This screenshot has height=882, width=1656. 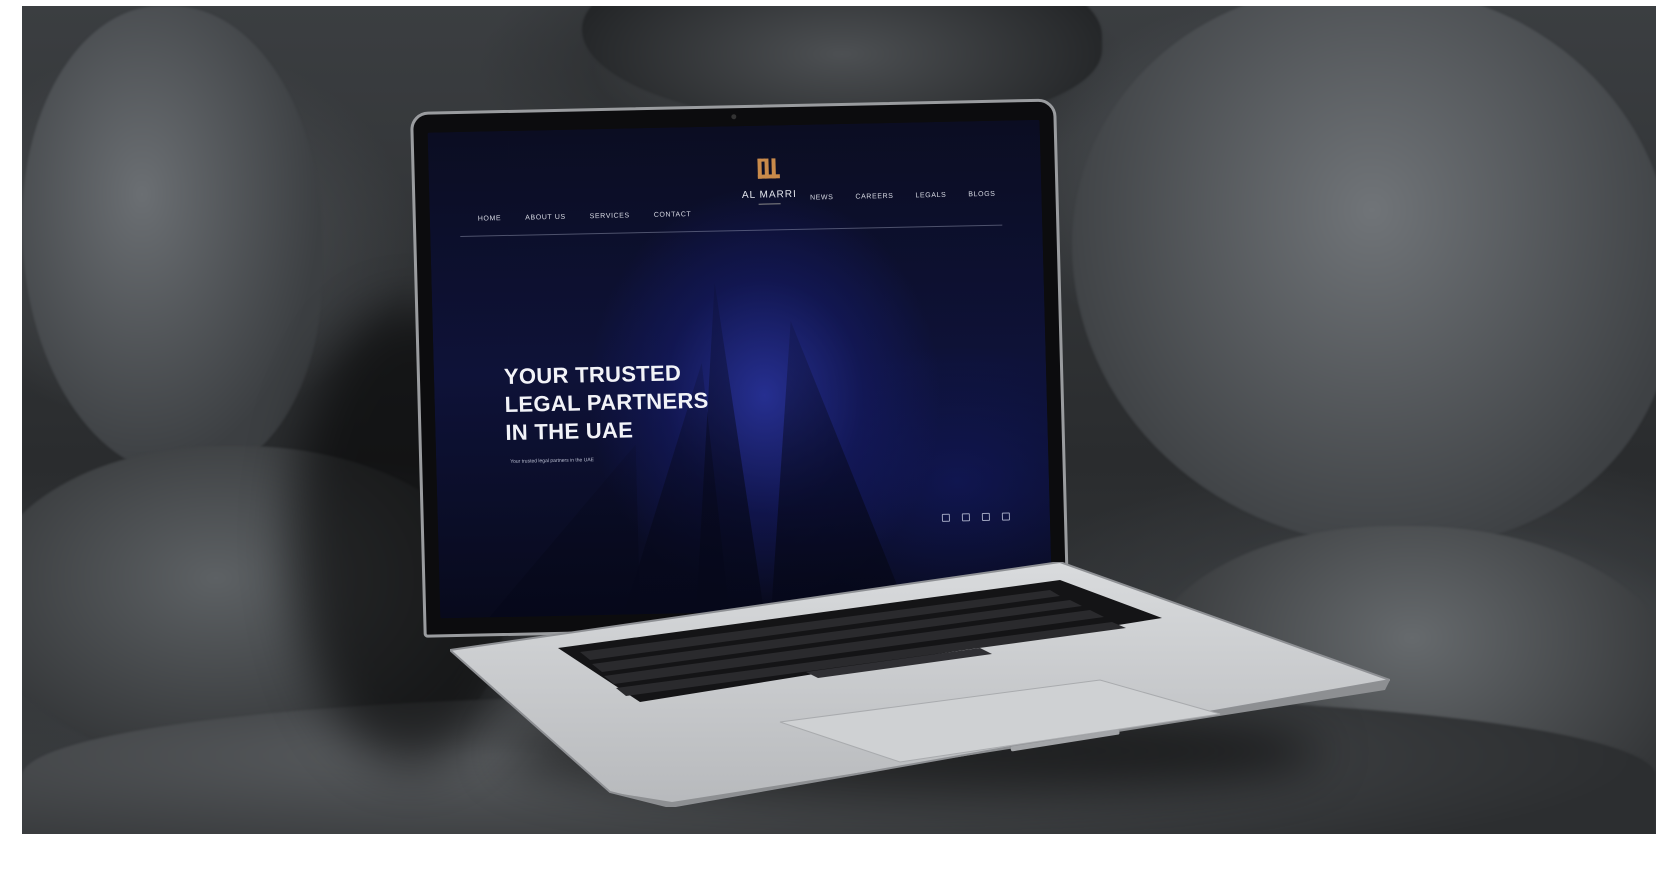 I want to click on webcam, so click(x=734, y=117).